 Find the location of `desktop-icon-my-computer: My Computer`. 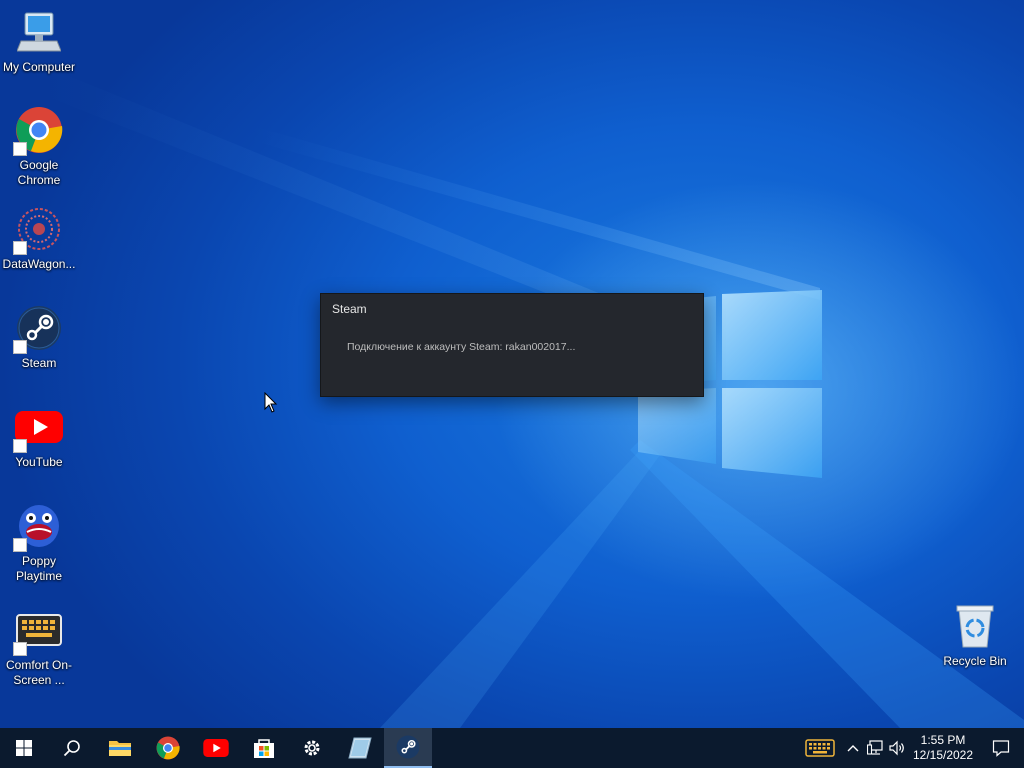

desktop-icon-my-computer: My Computer is located at coordinates (39, 41).